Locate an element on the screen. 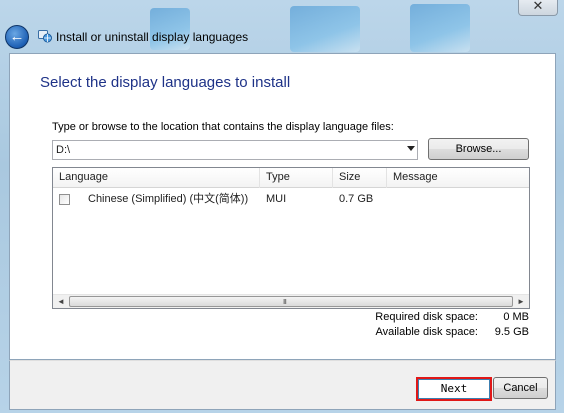 Image resolution: width=564 pixels, height=413 pixels. column-header-language: Language is located at coordinates (156, 178).